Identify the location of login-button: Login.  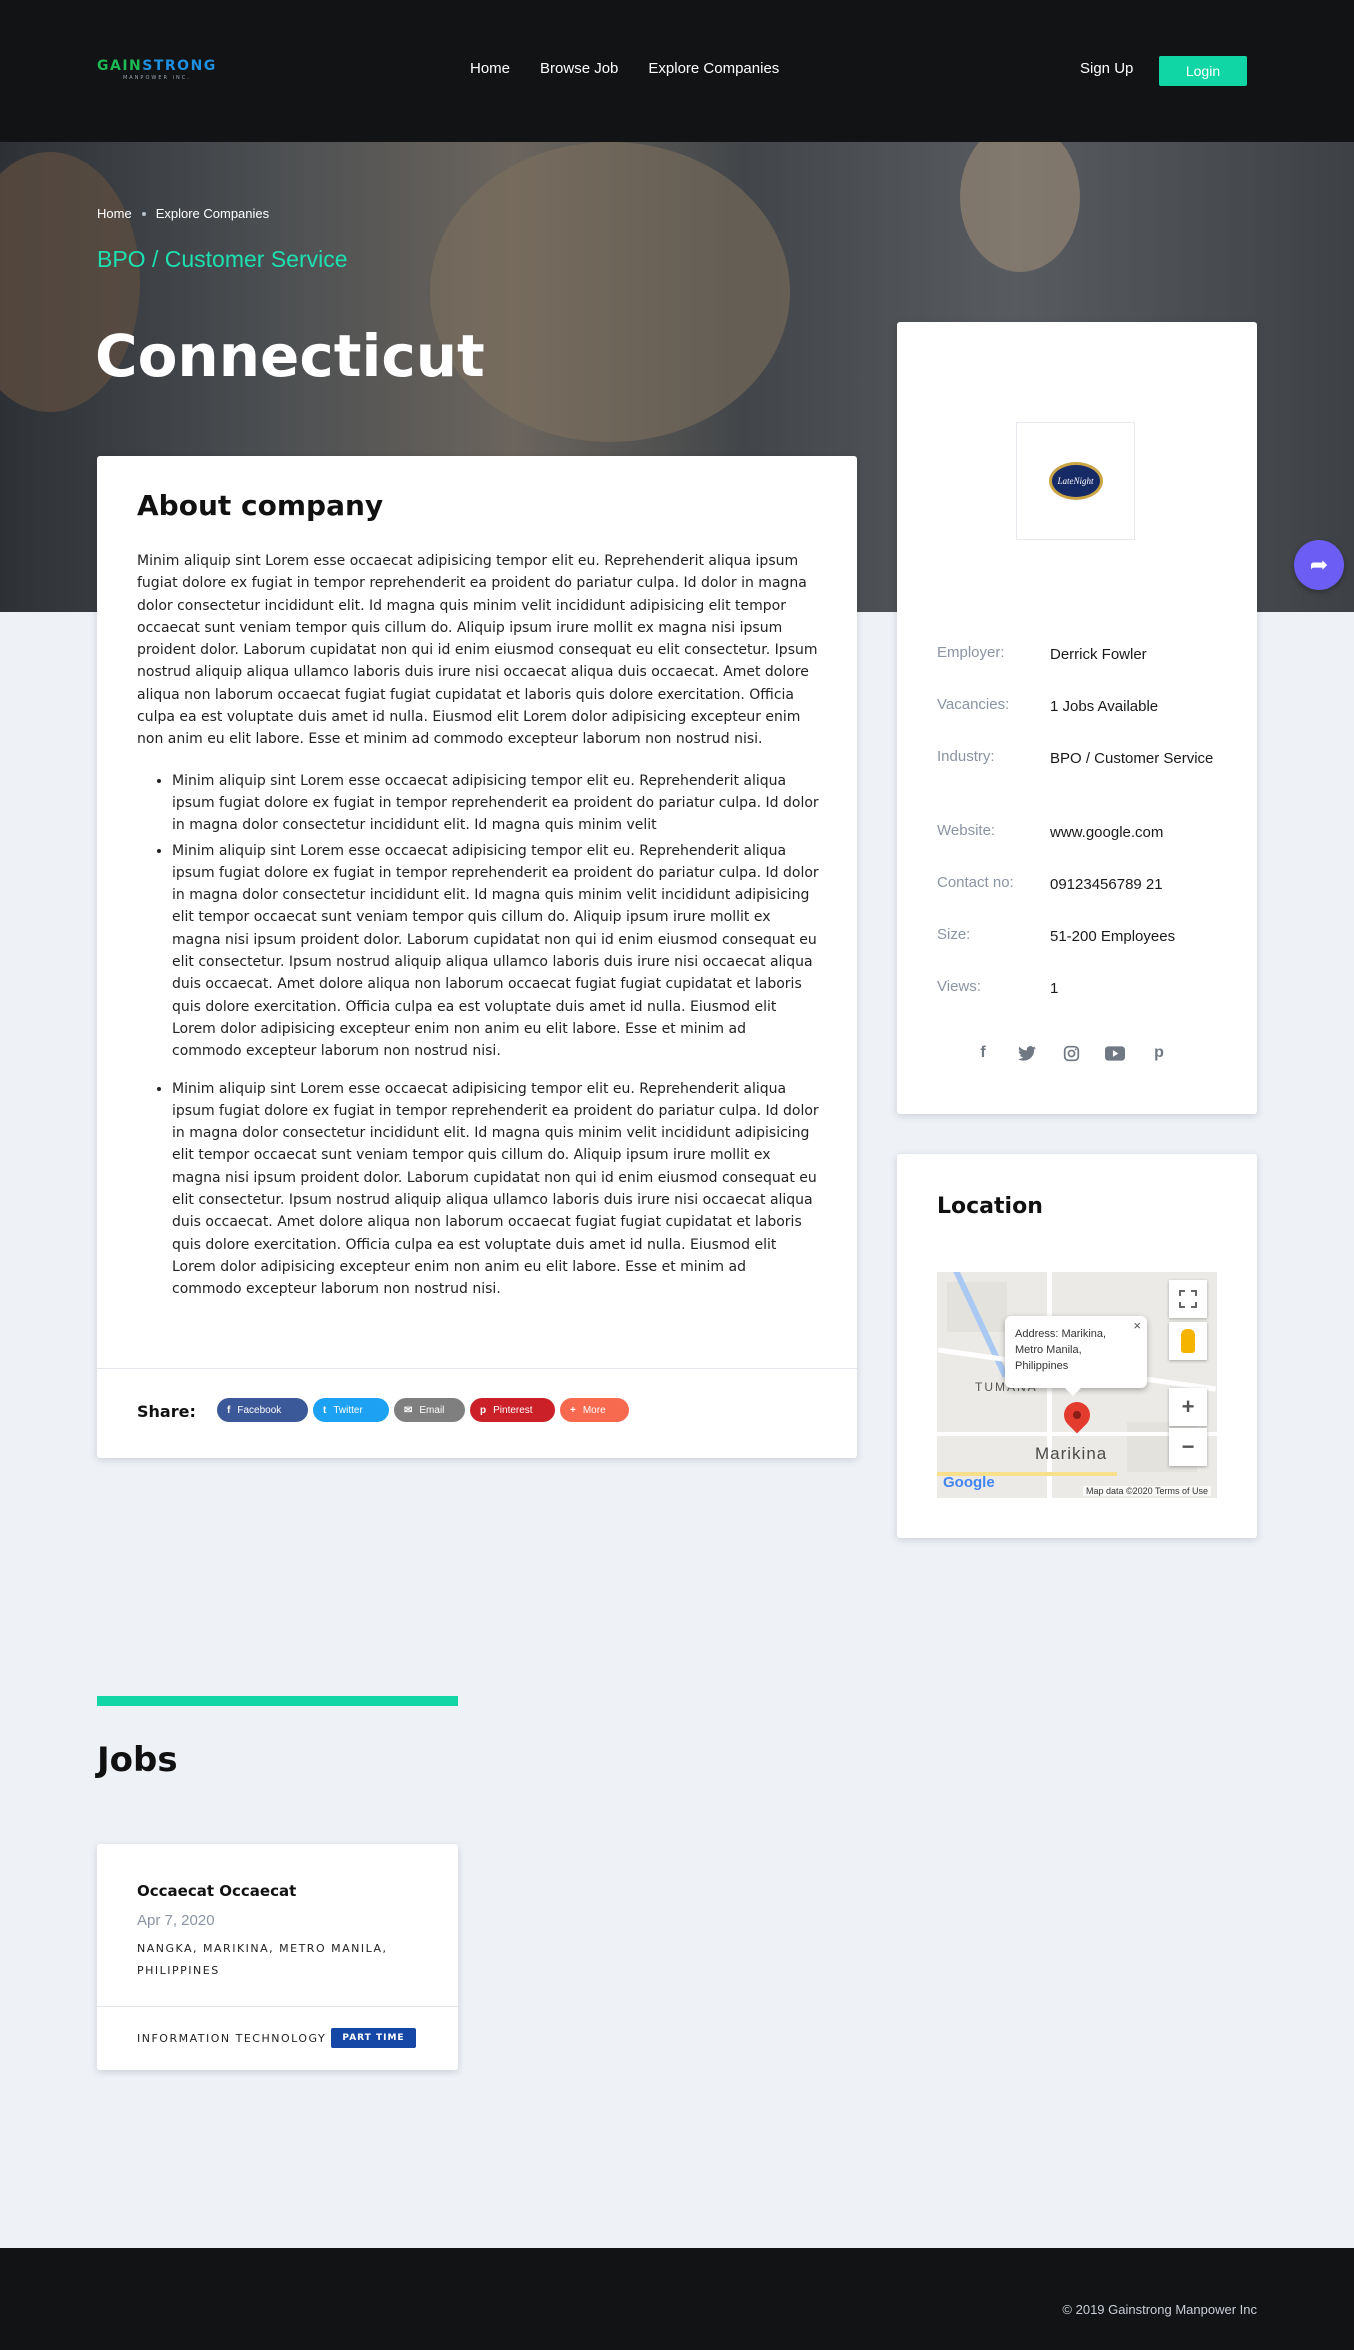
(1203, 71).